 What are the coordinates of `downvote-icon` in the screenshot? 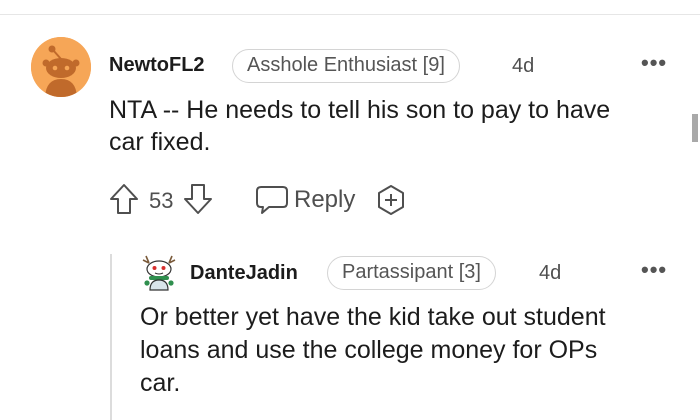 It's located at (198, 199).